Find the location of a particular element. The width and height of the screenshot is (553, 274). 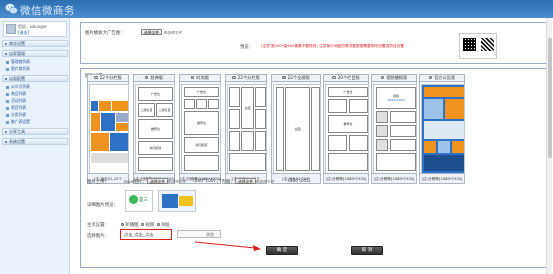

template-8-name: 官方公告版 is located at coordinates (445, 77).